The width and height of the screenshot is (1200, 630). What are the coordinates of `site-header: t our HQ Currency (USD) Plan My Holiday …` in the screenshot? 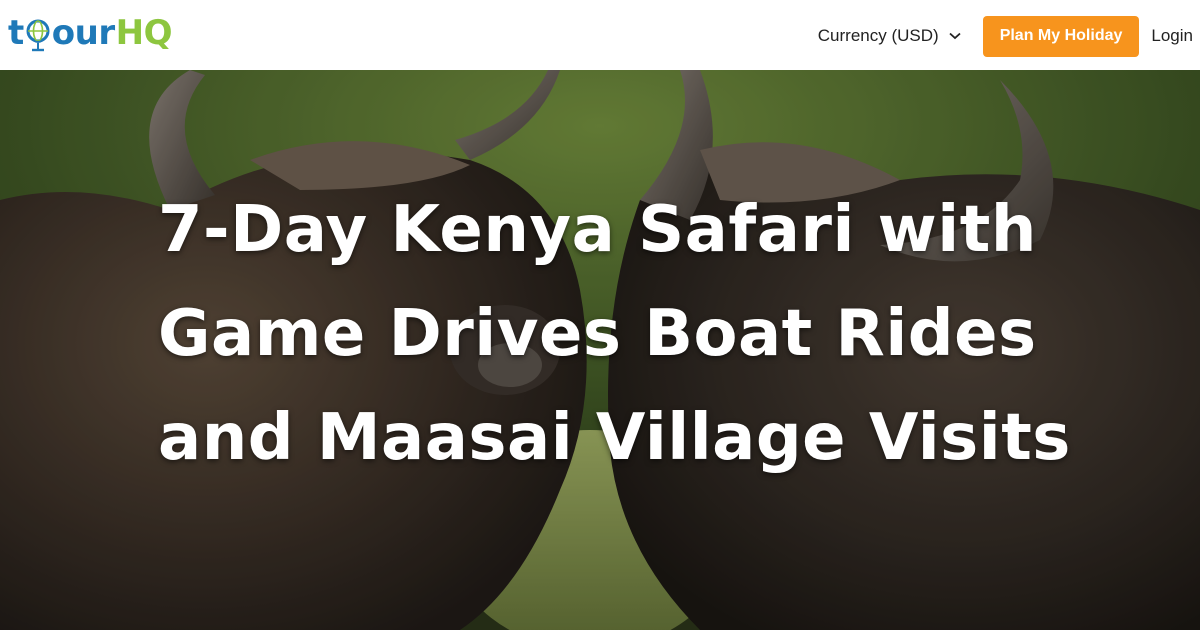 It's located at (600, 35).